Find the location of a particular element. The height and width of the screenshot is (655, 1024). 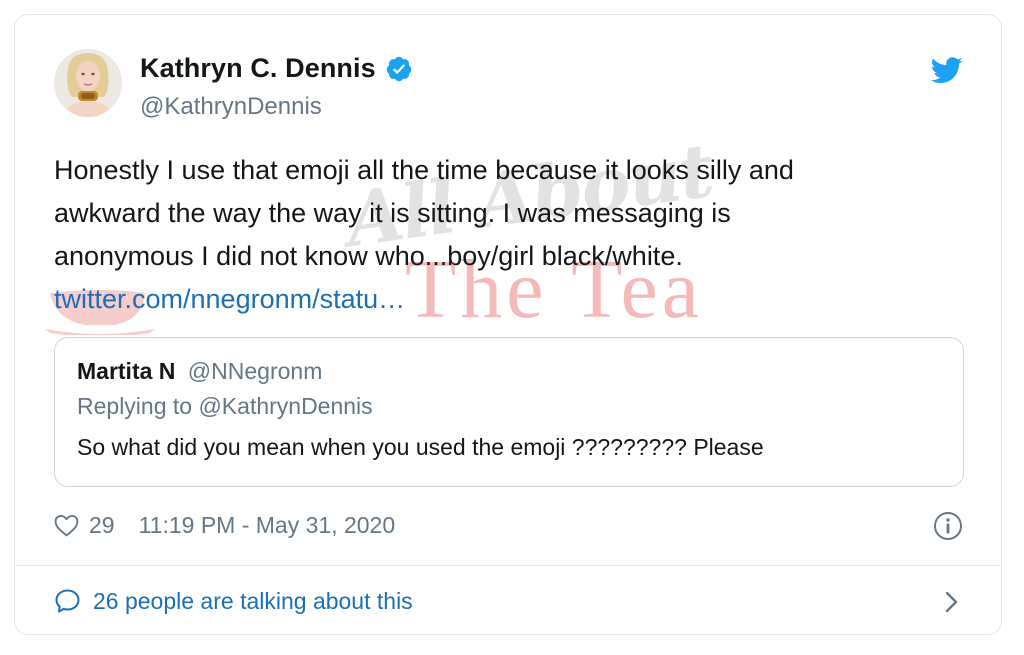

tweet-meta: 29 11:19 PM - May 31, 2020 is located at coordinates (508, 525).